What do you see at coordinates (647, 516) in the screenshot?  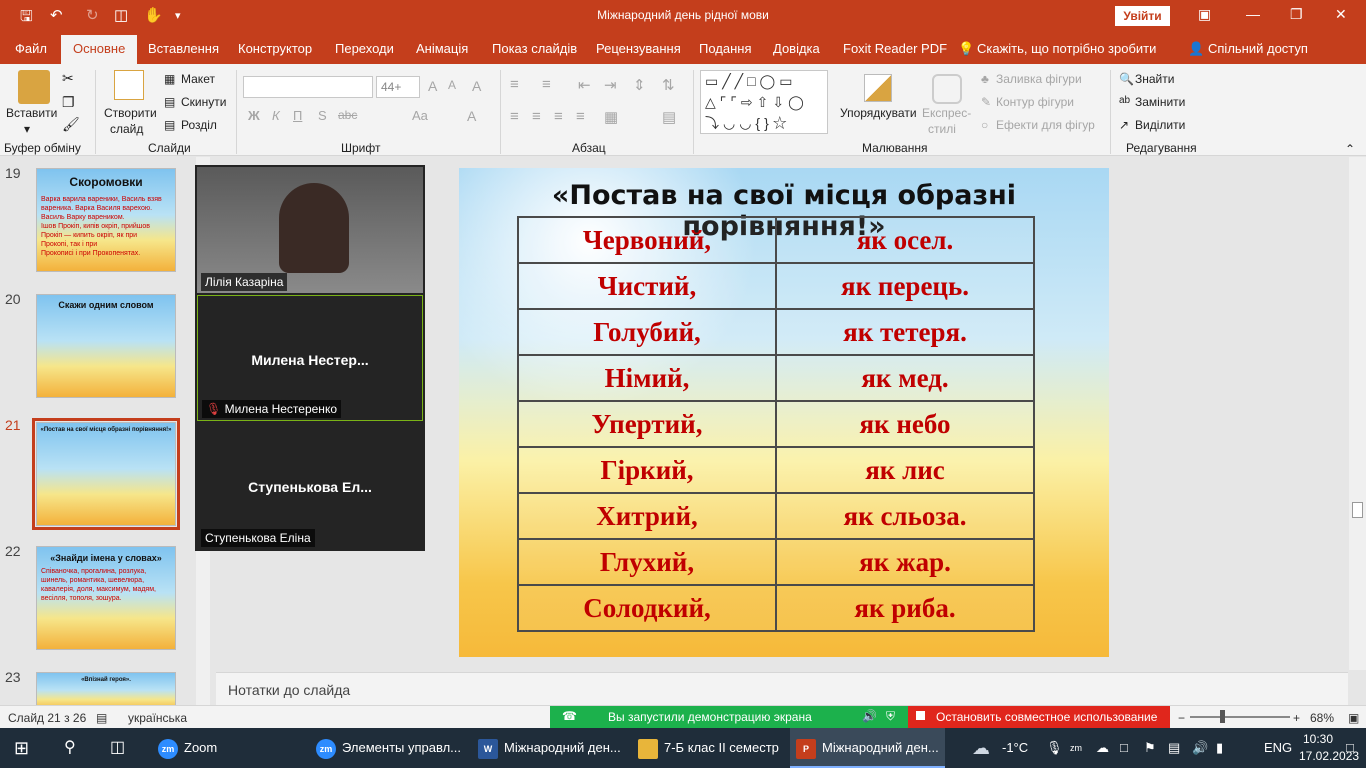 I see `adjective-cell: Хитрий,` at bounding box center [647, 516].